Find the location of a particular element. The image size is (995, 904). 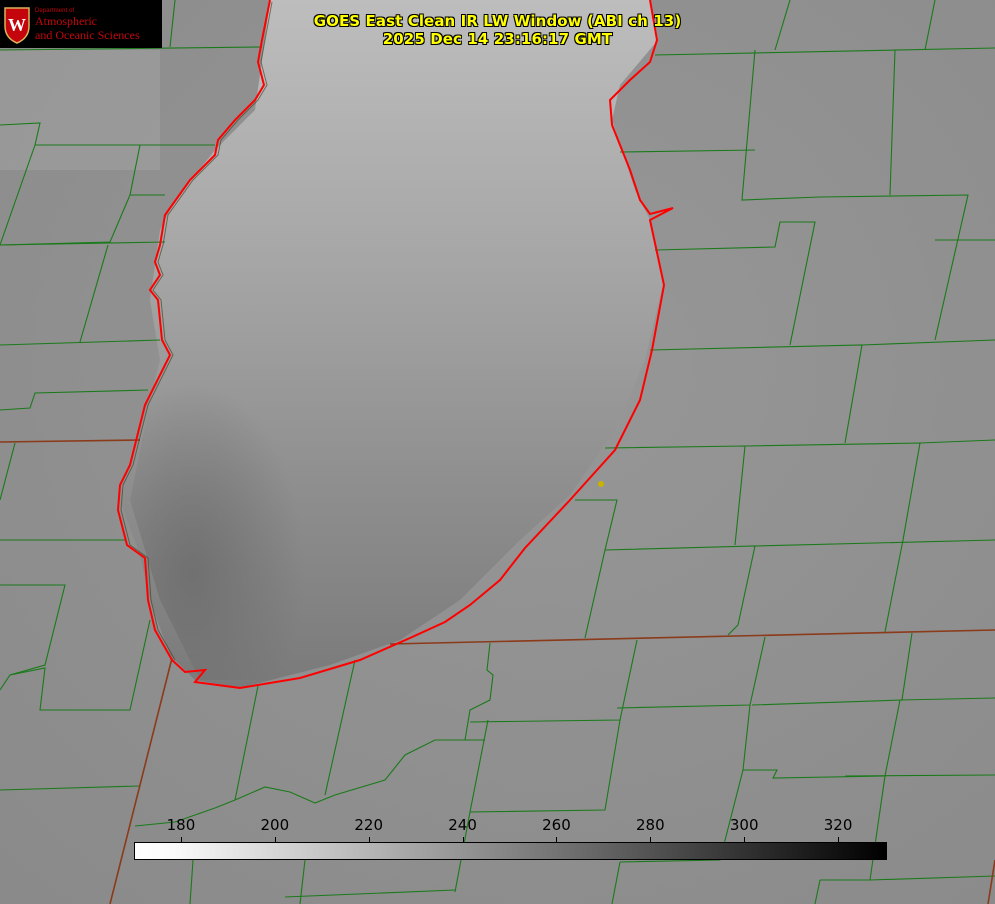

colorbar-ticks: 180 200 220 240 260 280 300 320 is located at coordinates (510, 828).